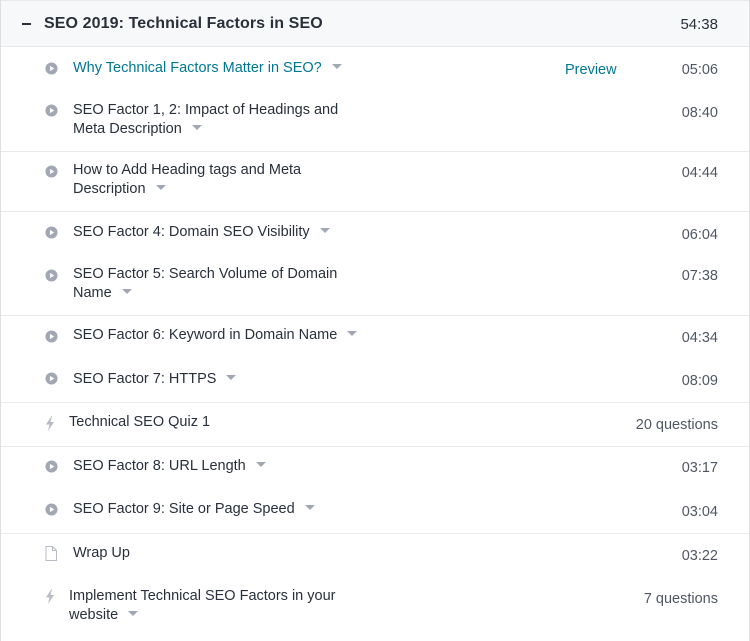  Describe the element at coordinates (699, 235) in the screenshot. I see `lecture-duration: 06:04` at that location.